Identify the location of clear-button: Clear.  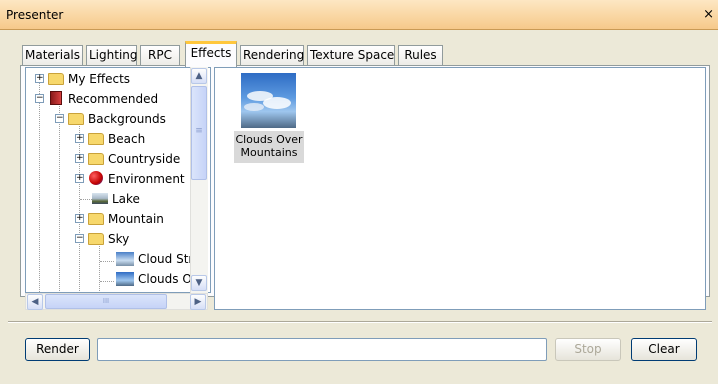
(664, 349).